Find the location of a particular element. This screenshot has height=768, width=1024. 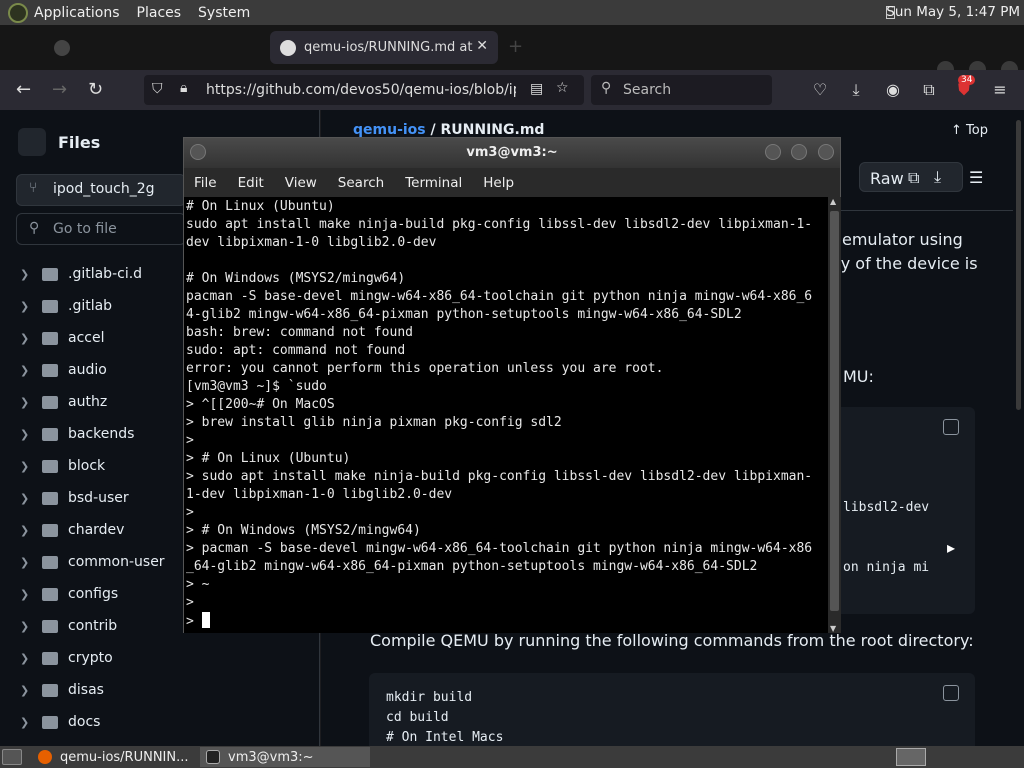

download-raw-icon: ⤓ is located at coordinates (937, 177).